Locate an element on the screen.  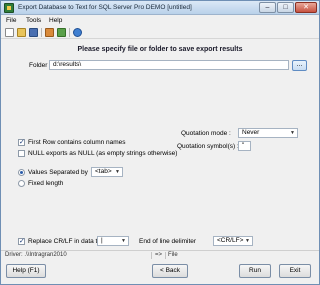
app-icon is located at coordinates (9, 8).